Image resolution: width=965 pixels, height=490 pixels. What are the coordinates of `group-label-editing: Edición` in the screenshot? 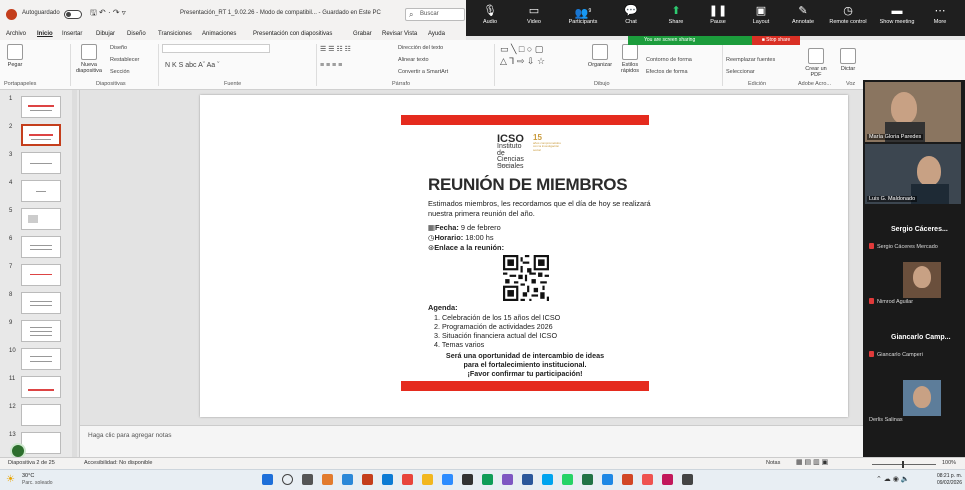 It's located at (757, 84).